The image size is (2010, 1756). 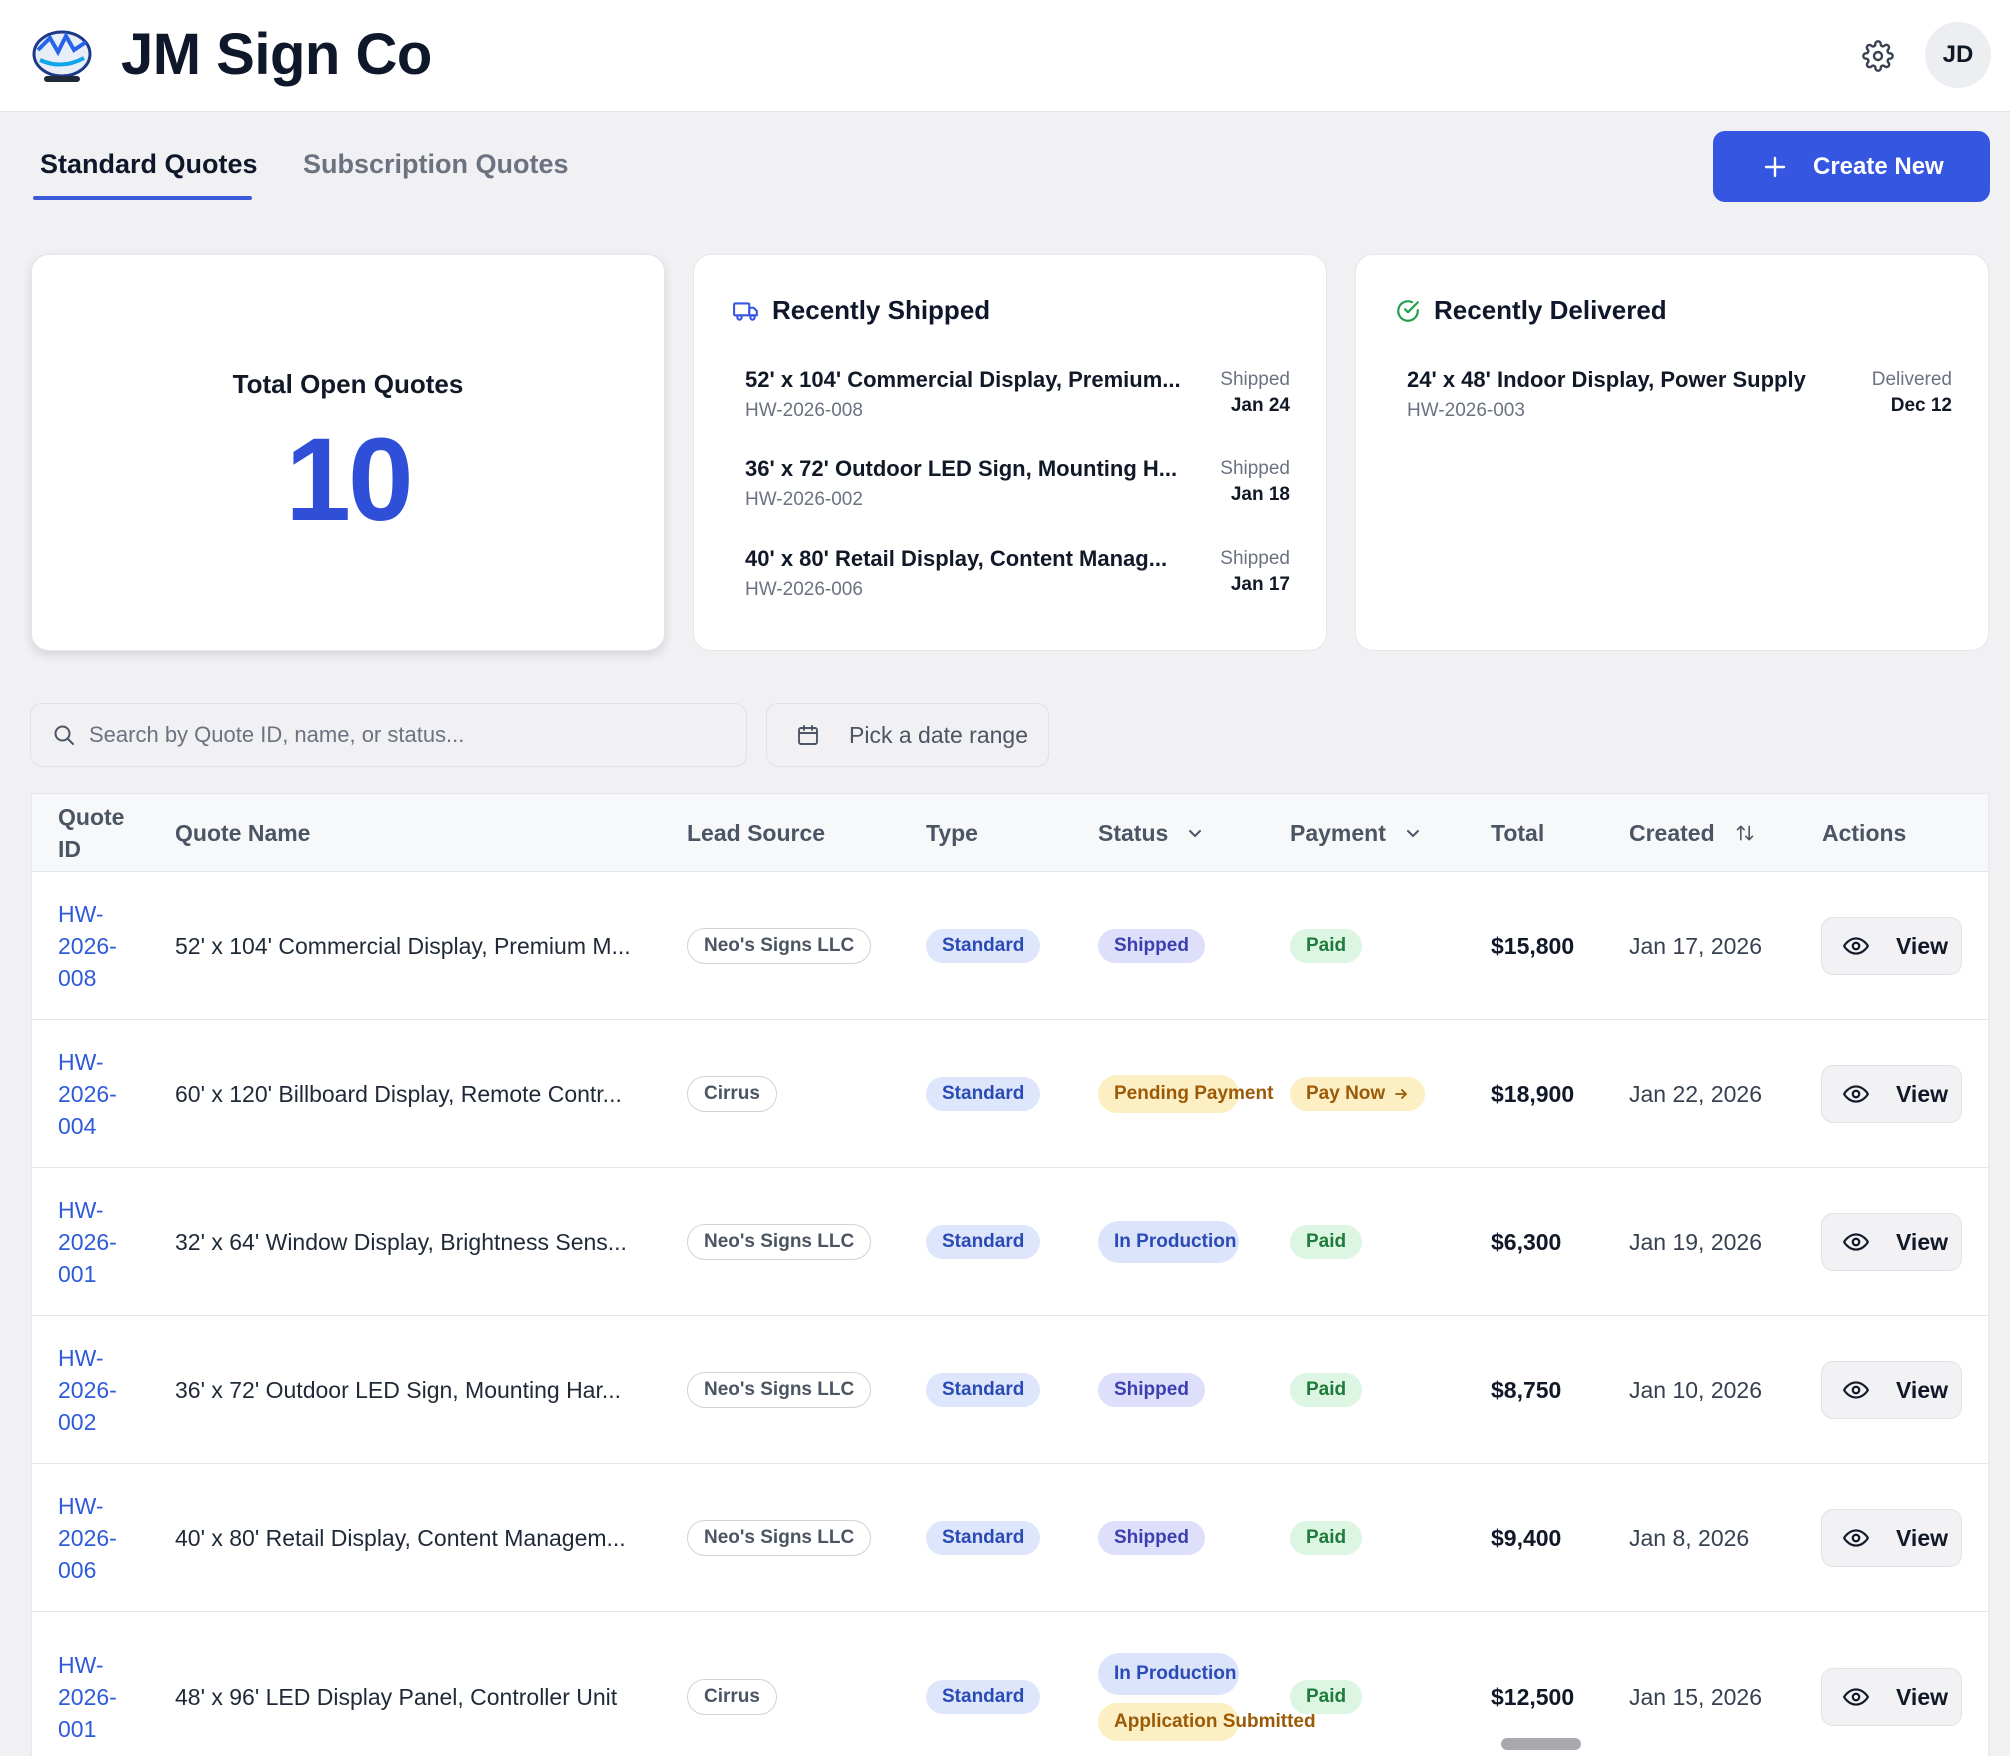 What do you see at coordinates (62, 57) in the screenshot?
I see `company-logo` at bounding box center [62, 57].